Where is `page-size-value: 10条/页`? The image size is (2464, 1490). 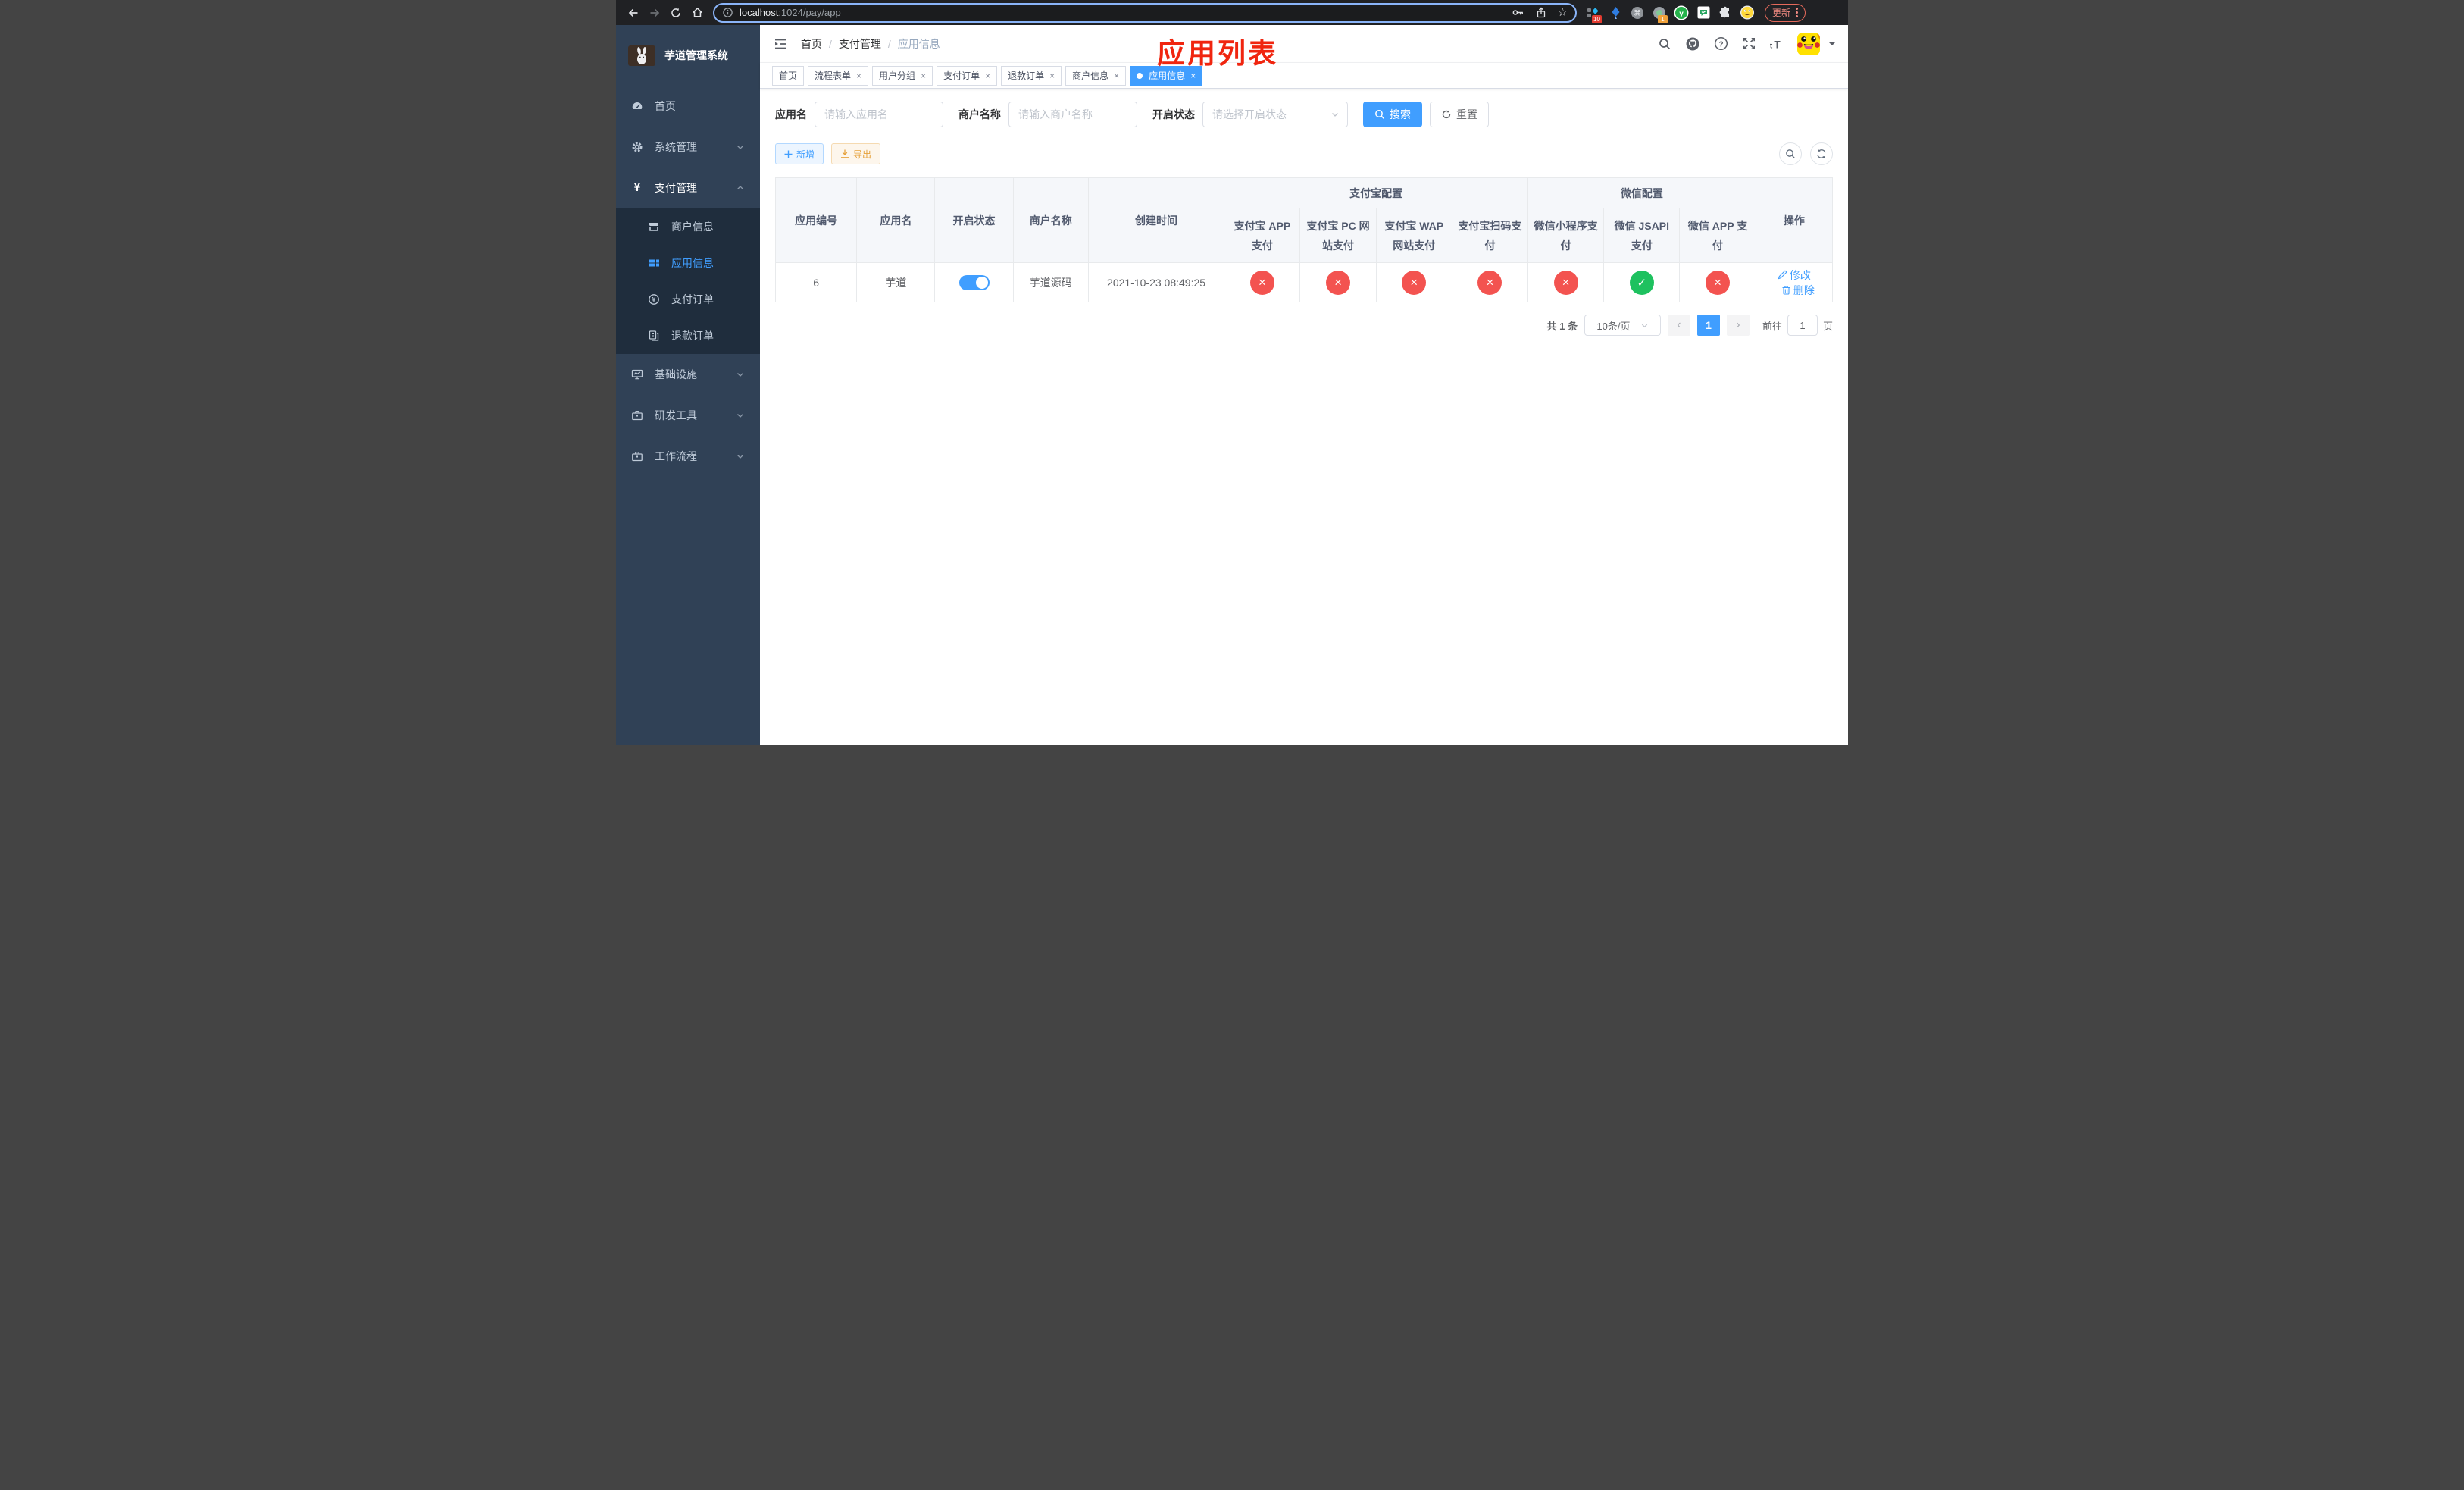
page-size-value: 10条/页 is located at coordinates (1613, 326).